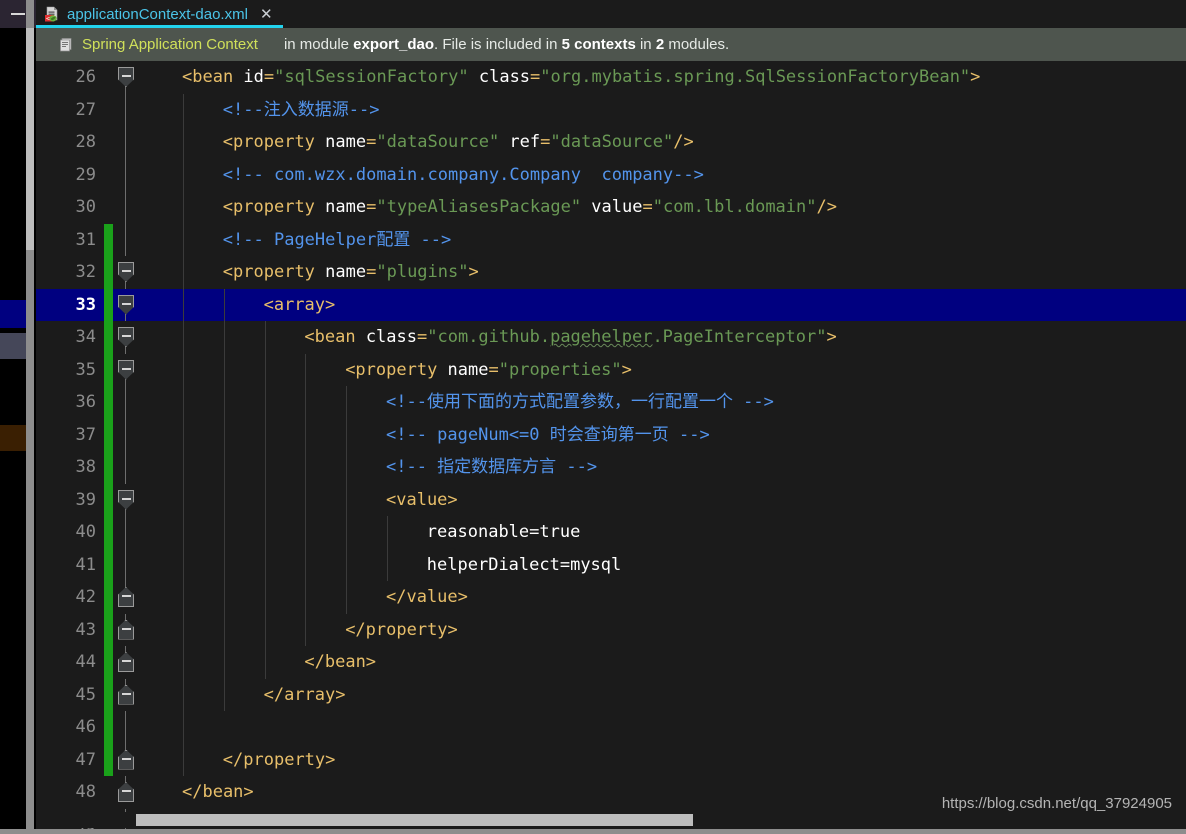 This screenshot has width=1186, height=834. Describe the element at coordinates (488, 370) in the screenshot. I see `code-text: <property name="properties">` at that location.